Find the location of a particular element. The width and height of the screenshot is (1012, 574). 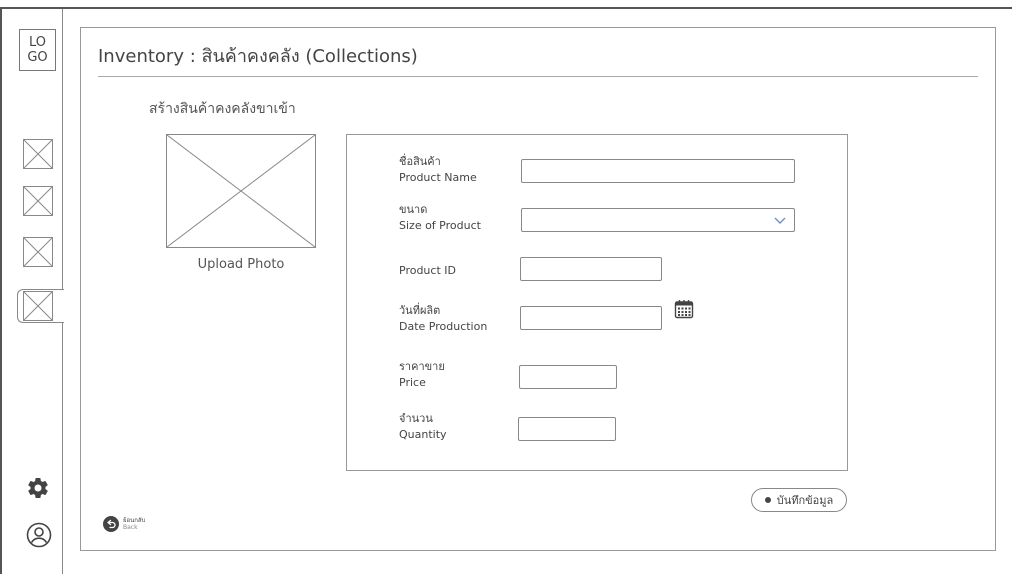

save-button: บันทึกข้อมูล is located at coordinates (799, 500).